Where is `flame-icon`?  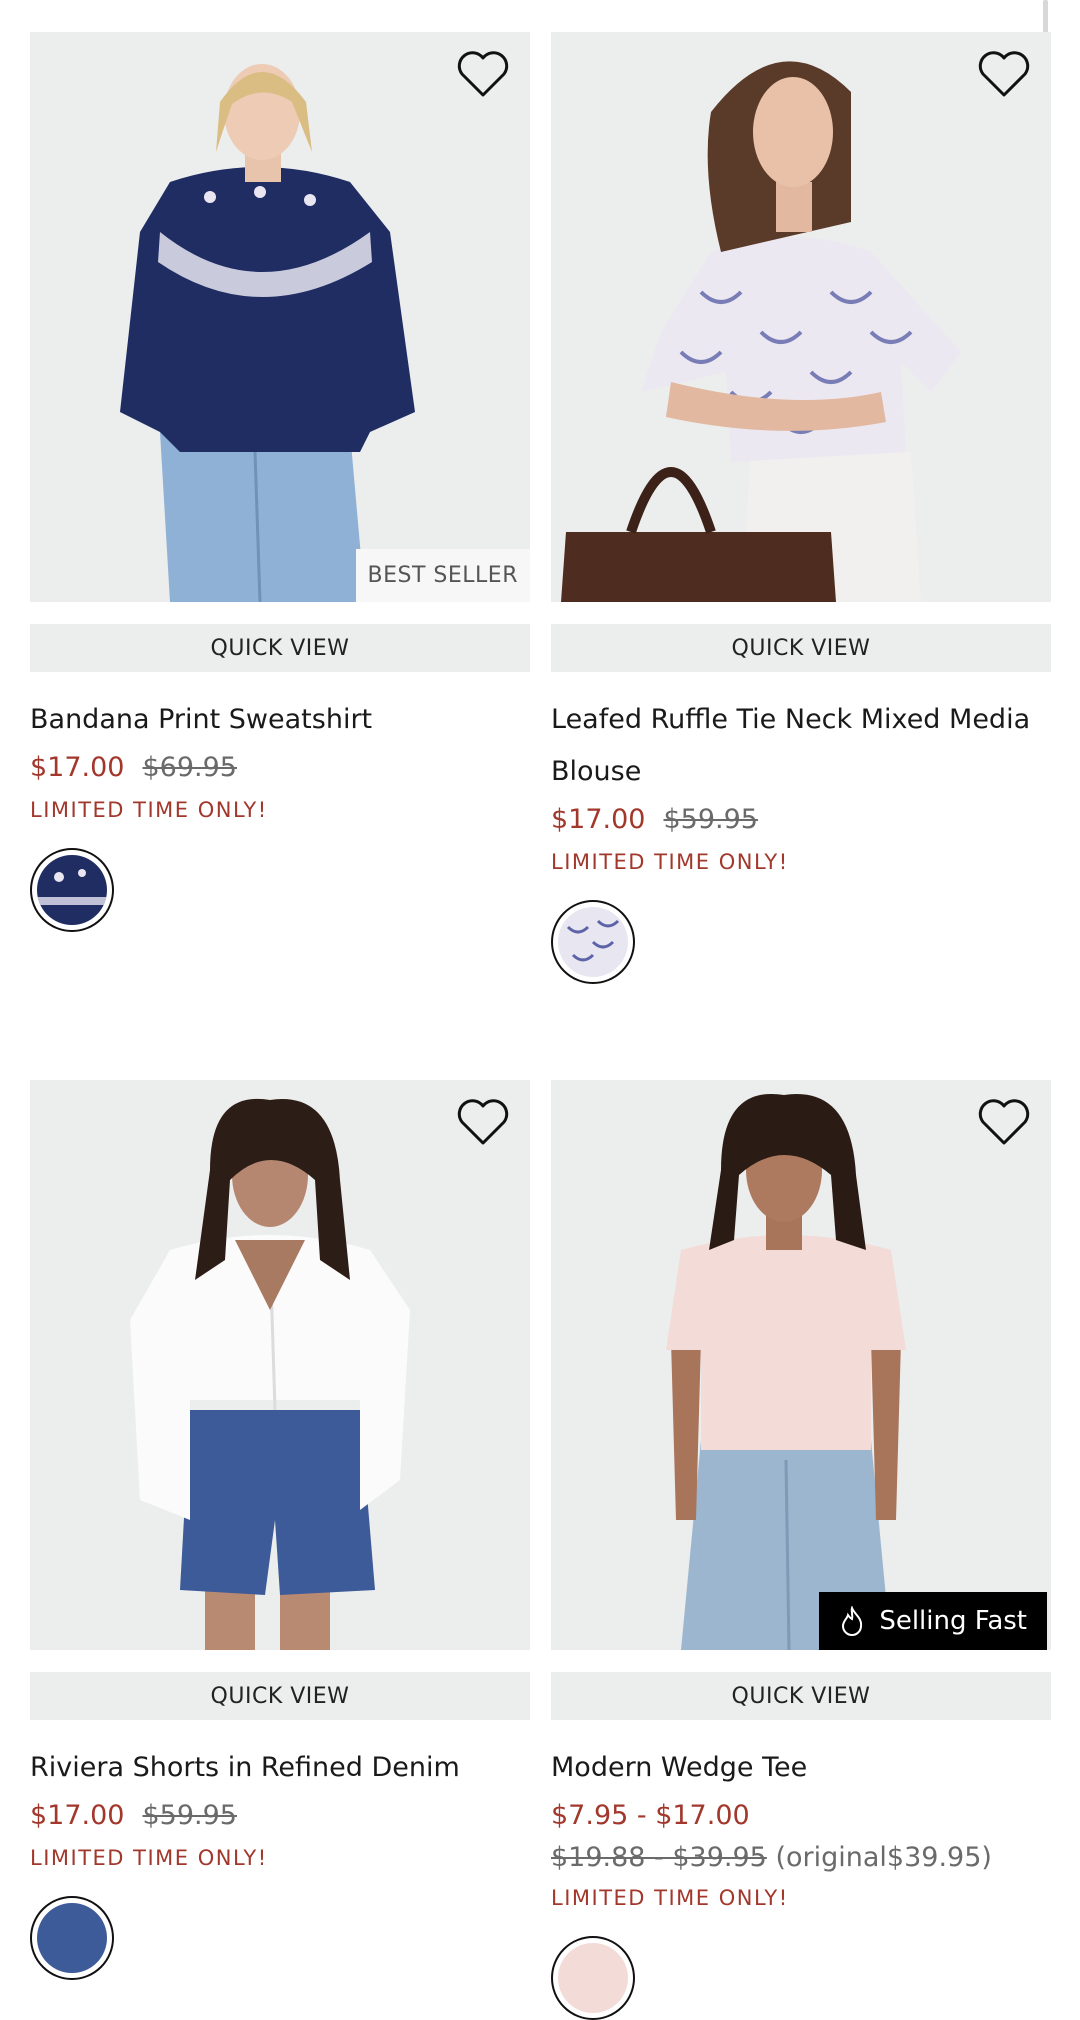 flame-icon is located at coordinates (852, 1621).